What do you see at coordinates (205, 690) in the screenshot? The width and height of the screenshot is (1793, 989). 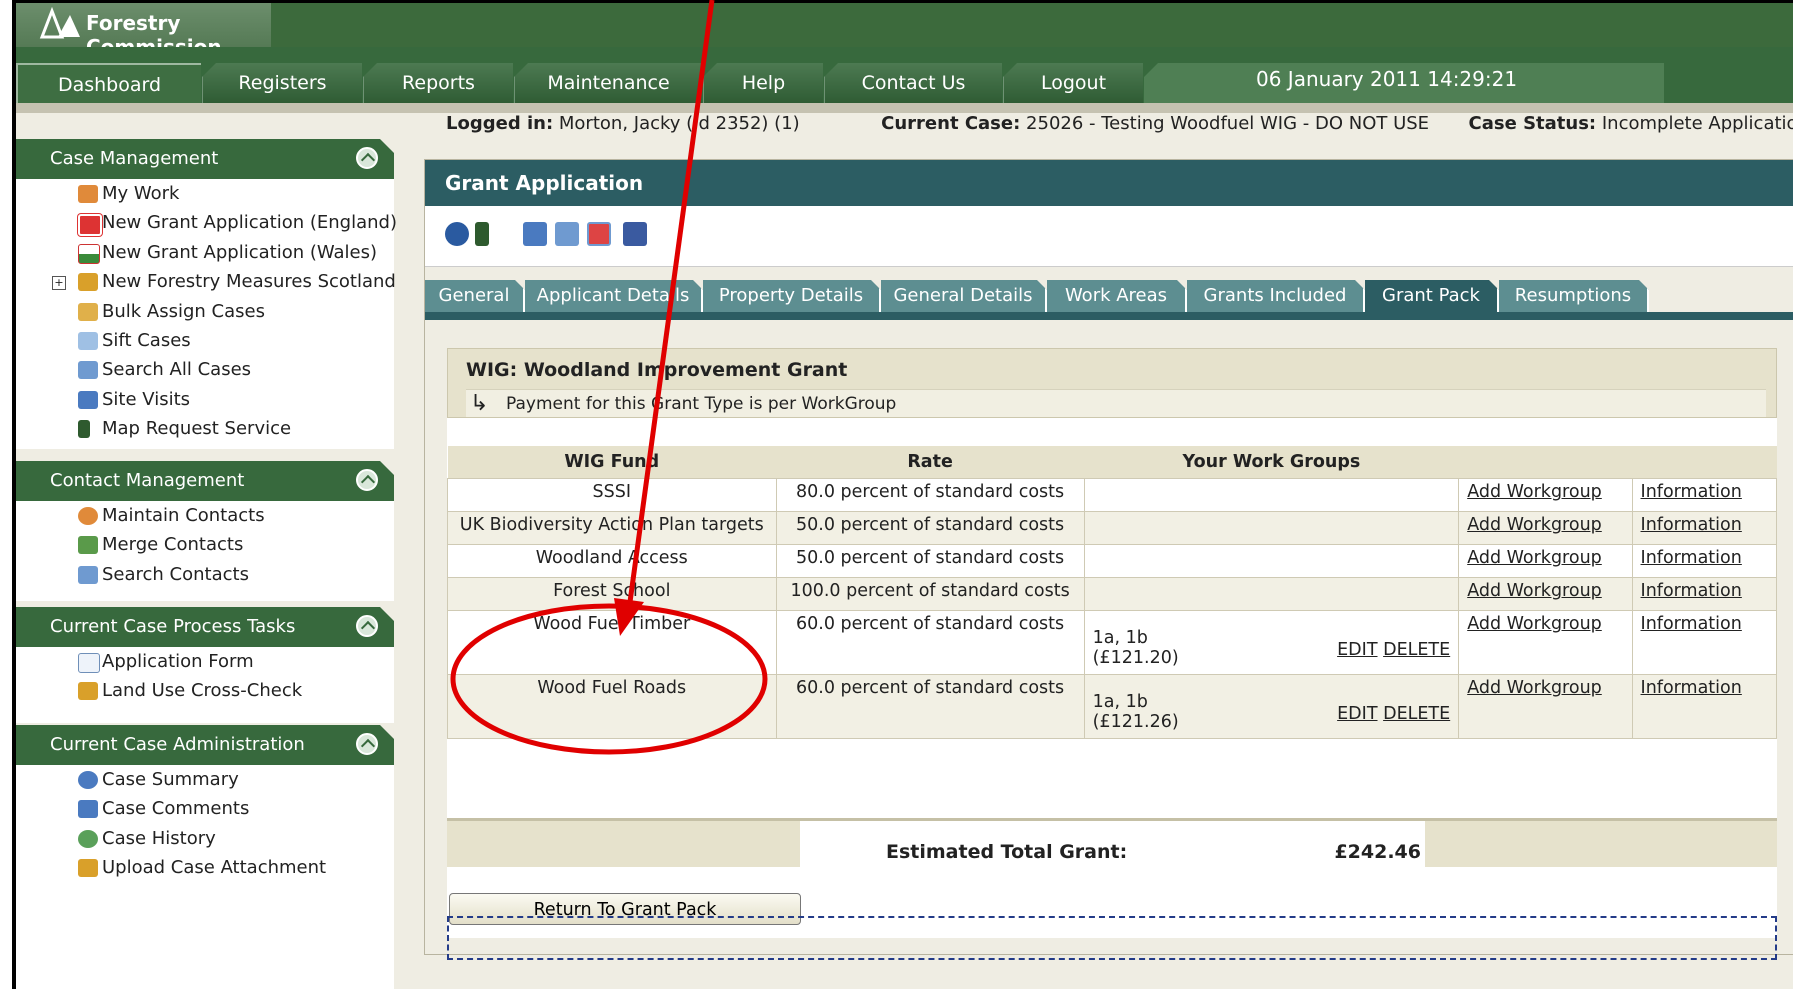 I see `sidebar-item-land-use: Land Use Cross-Check` at bounding box center [205, 690].